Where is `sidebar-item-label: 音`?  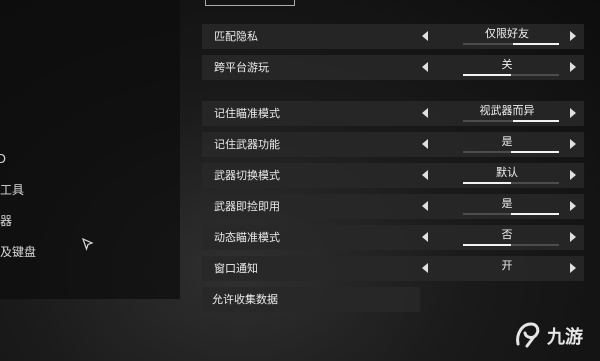
sidebar-item-label: 音 is located at coordinates (90, 130).